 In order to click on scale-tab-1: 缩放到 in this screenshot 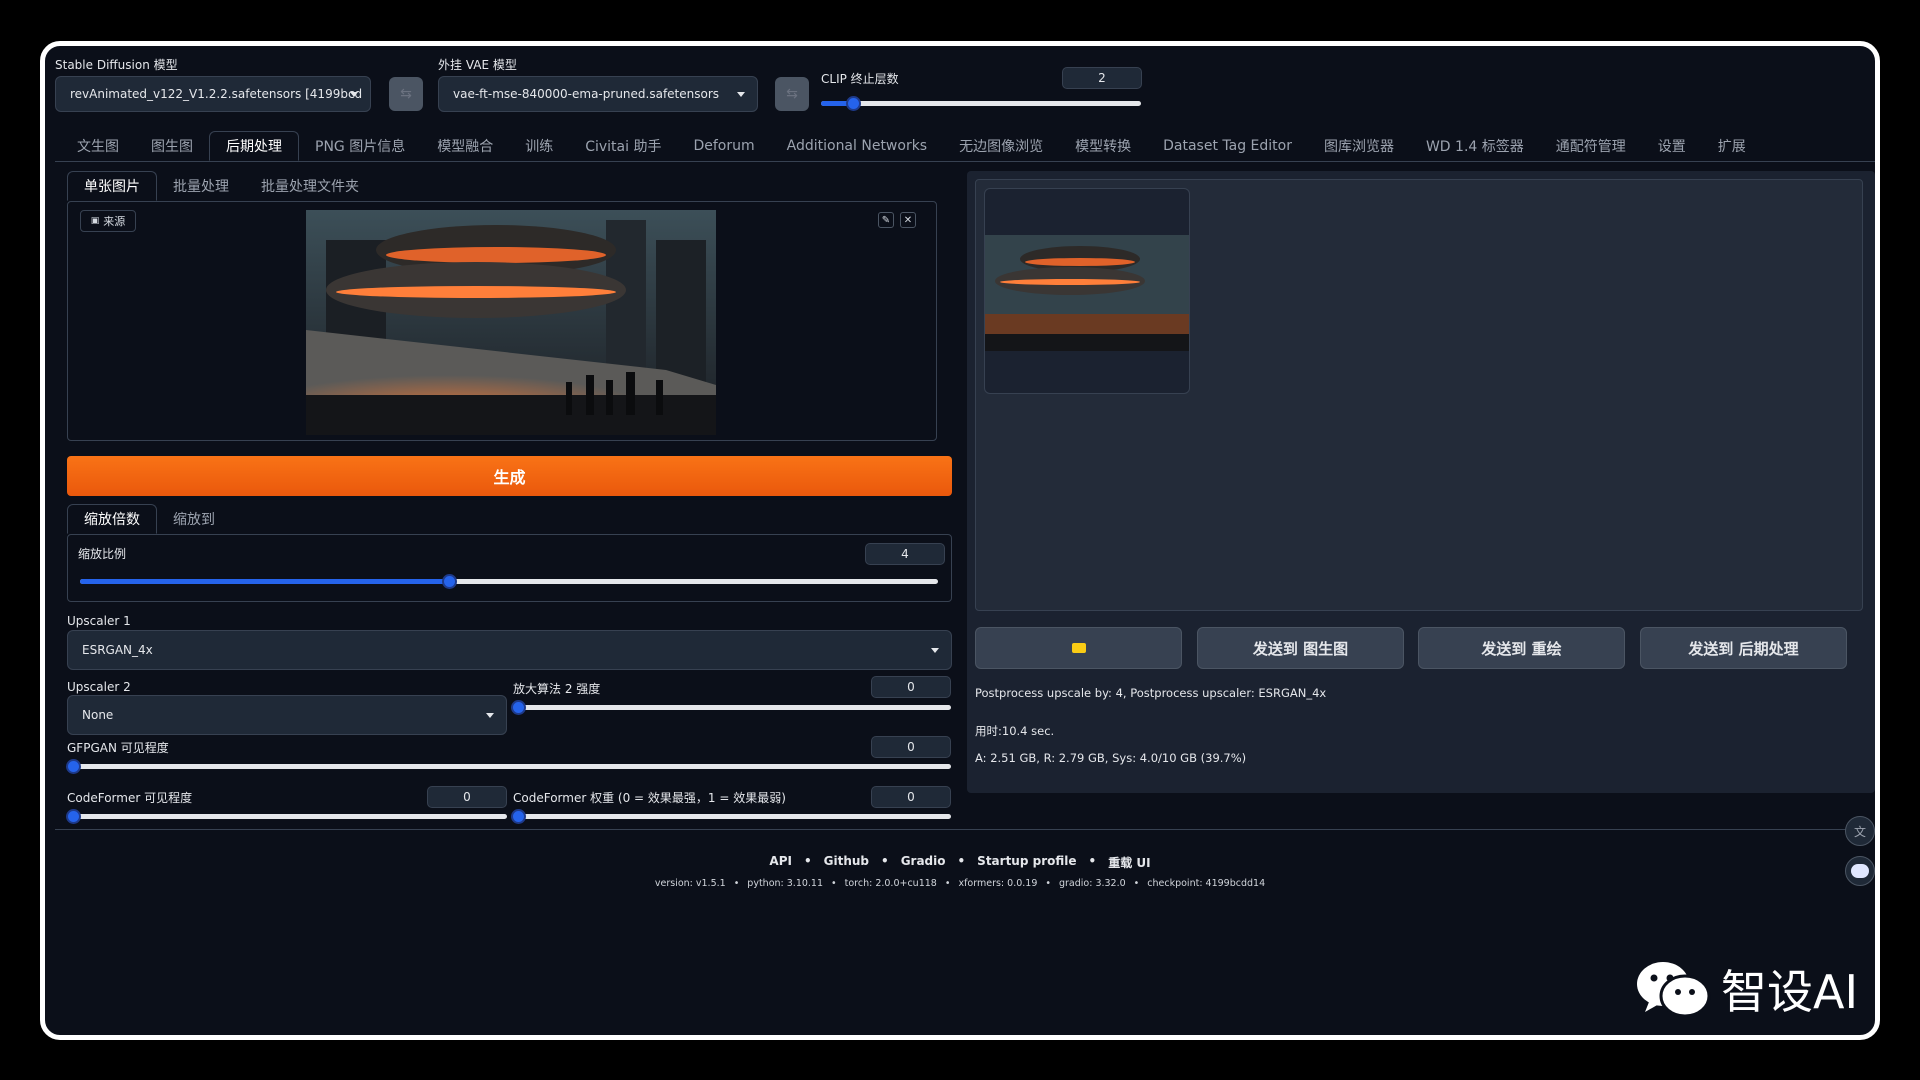, I will do `click(194, 519)`.